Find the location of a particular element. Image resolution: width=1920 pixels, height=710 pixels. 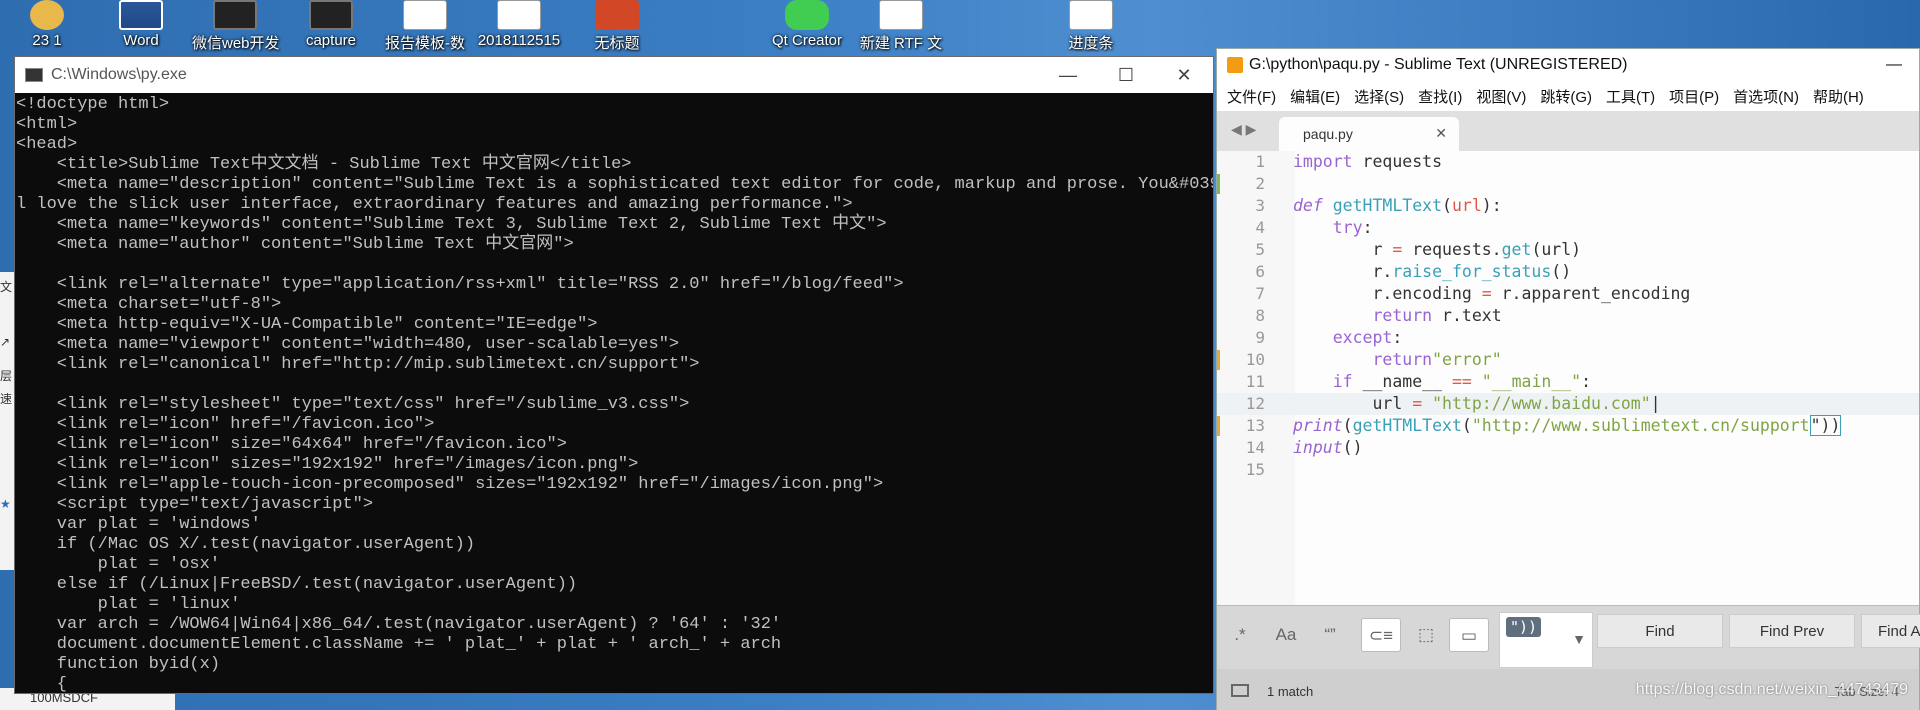

console-title: C:\Windows\py.exe is located at coordinates (119, 74).